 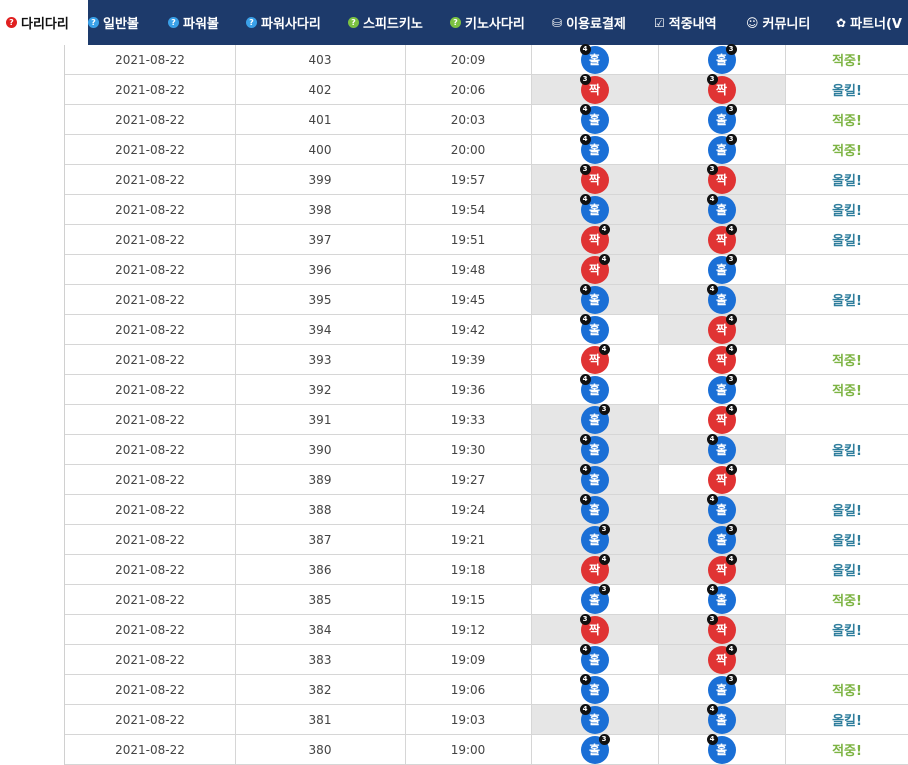 What do you see at coordinates (697, 22) in the screenshot?
I see `tab-8: ☑ 적중내역` at bounding box center [697, 22].